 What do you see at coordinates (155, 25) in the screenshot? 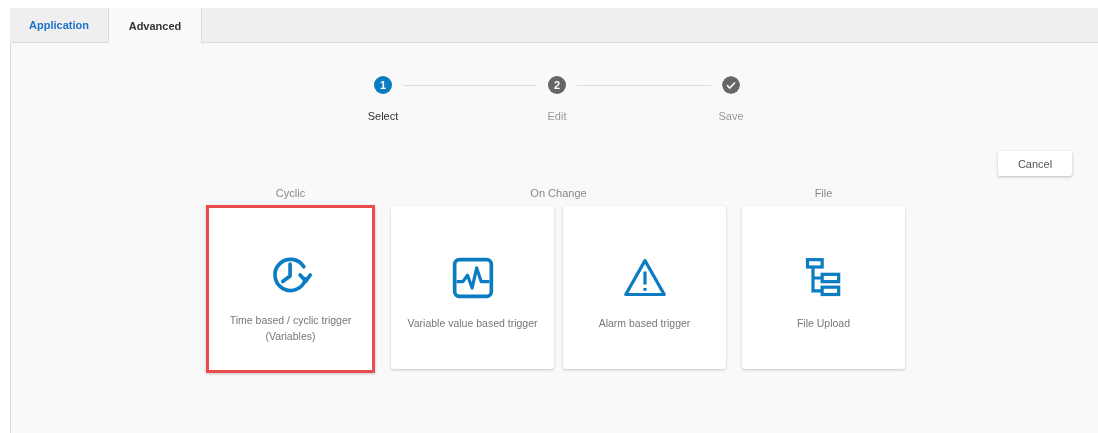
I see `tab: Advanced` at bounding box center [155, 25].